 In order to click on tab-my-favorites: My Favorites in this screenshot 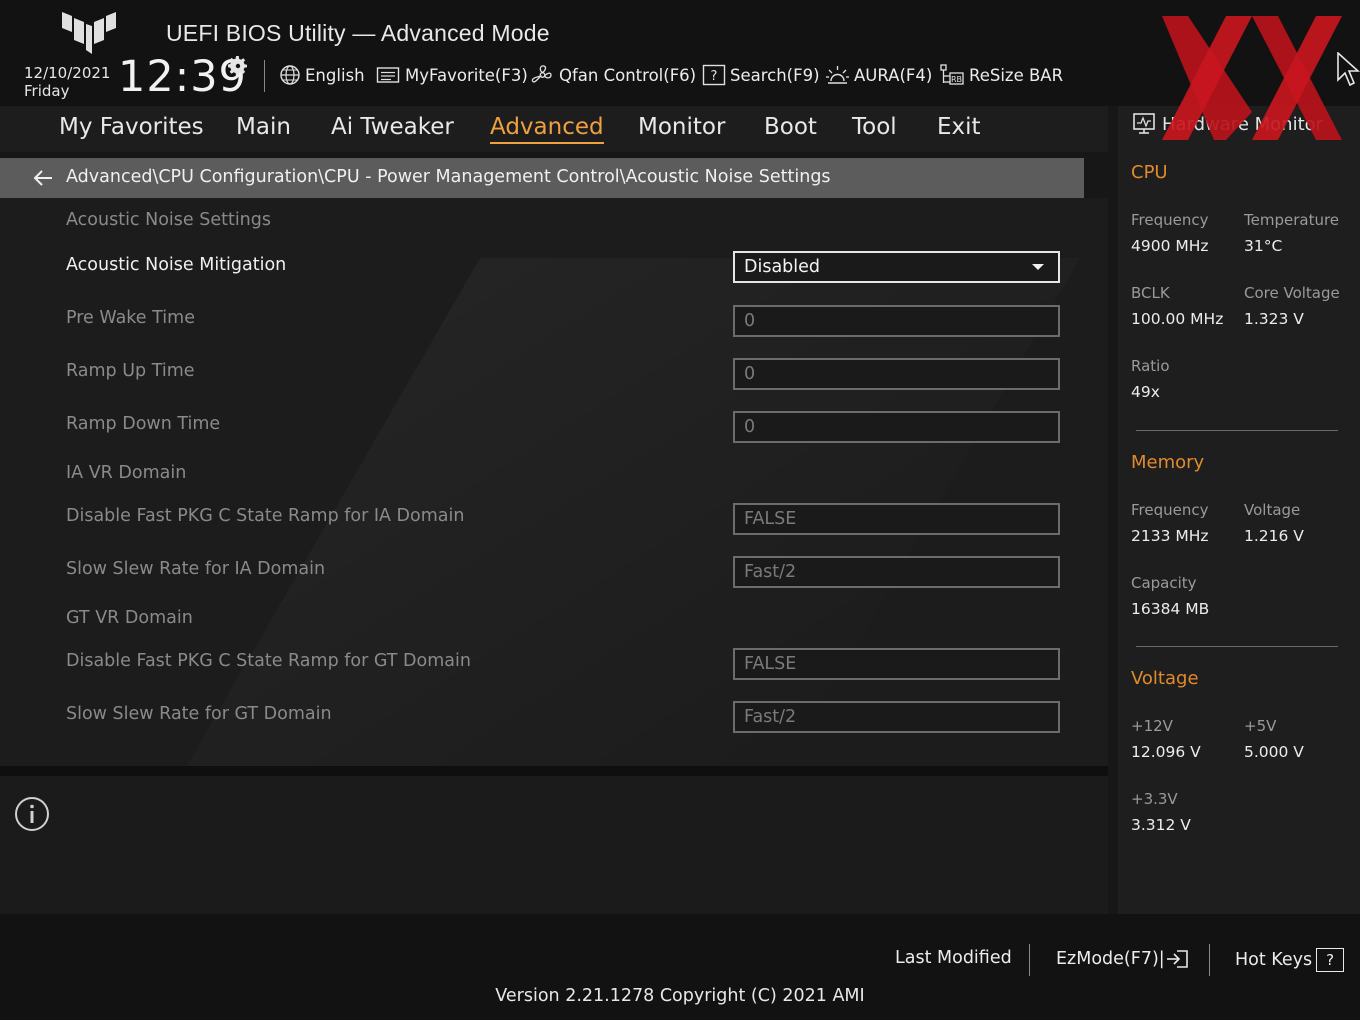, I will do `click(131, 127)`.